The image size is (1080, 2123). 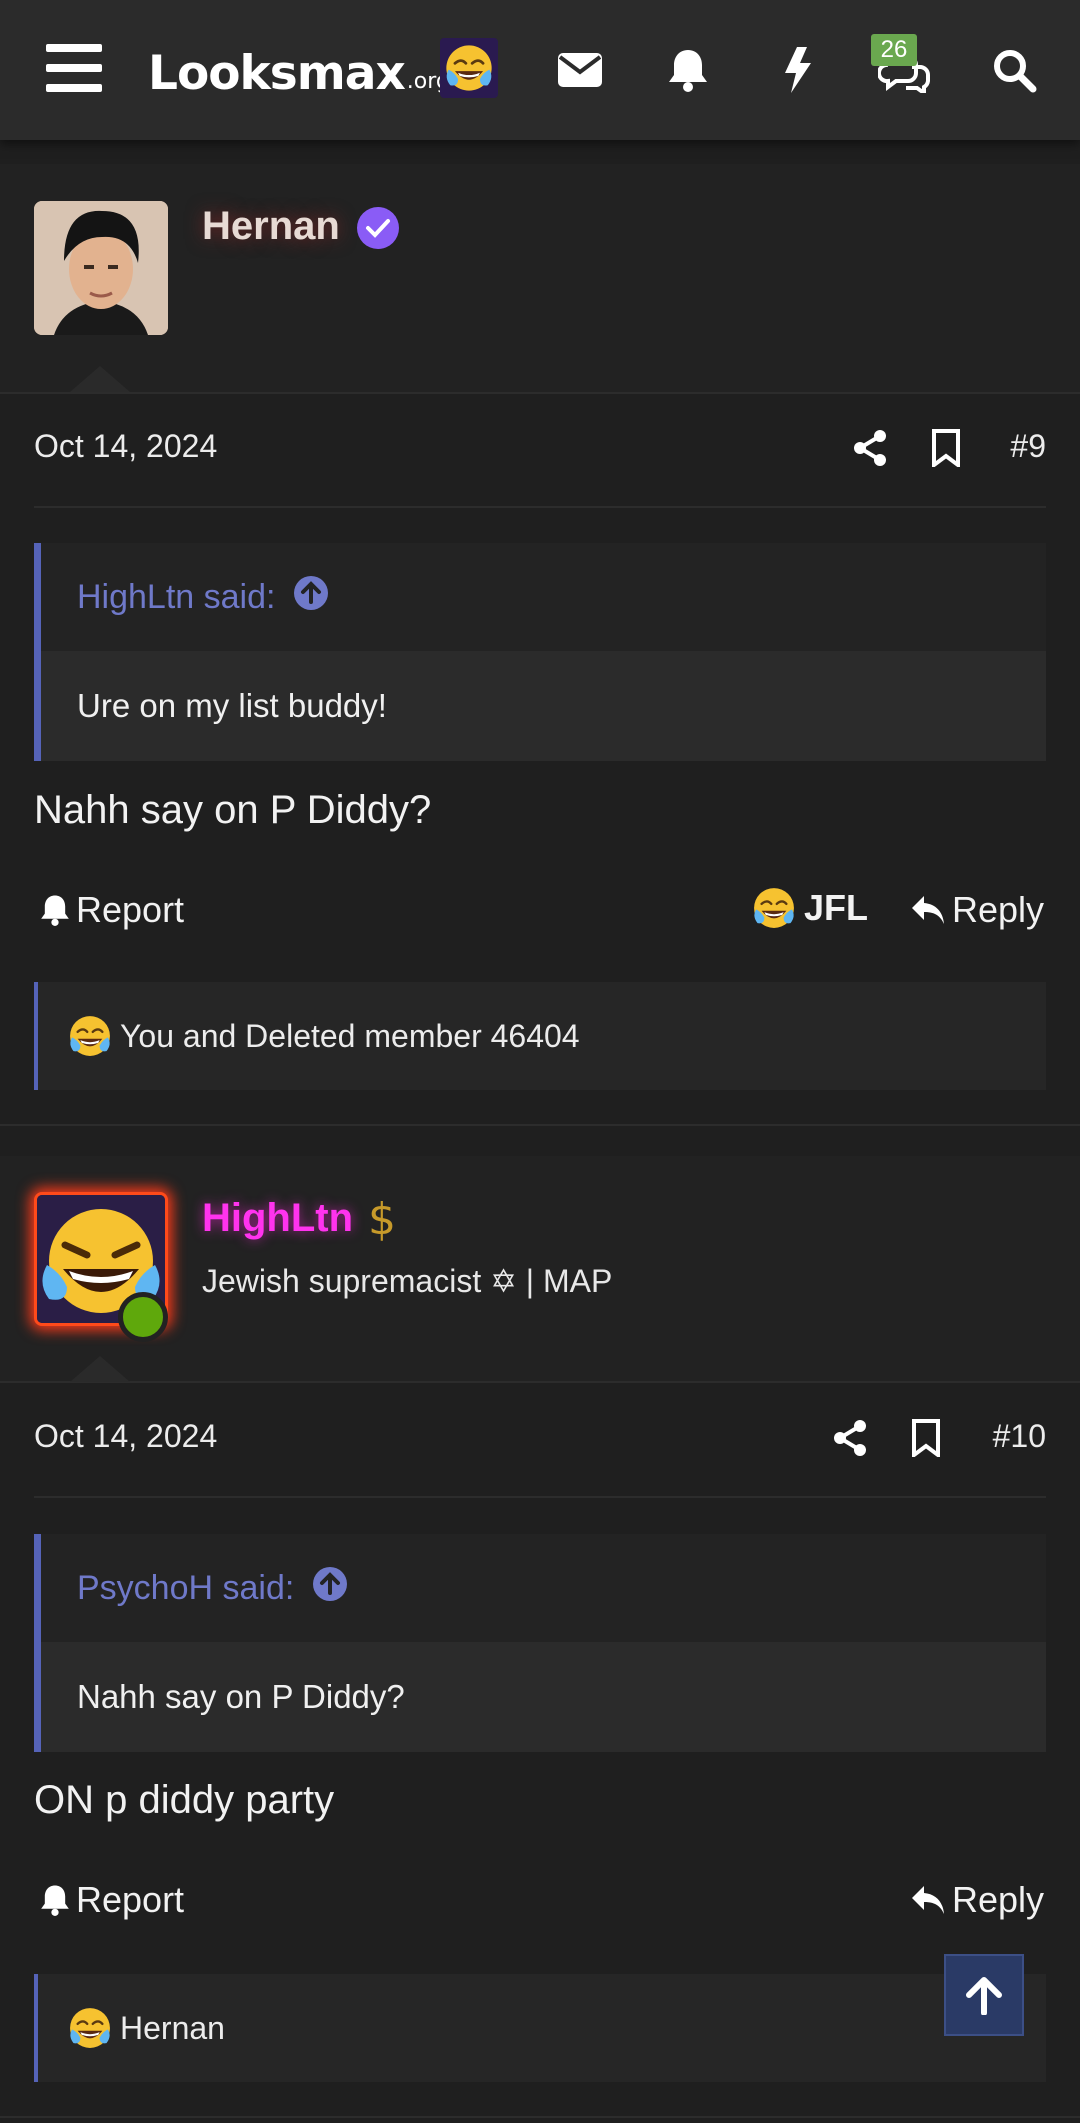 I want to click on reaction-label: JFL, so click(x=836, y=907).